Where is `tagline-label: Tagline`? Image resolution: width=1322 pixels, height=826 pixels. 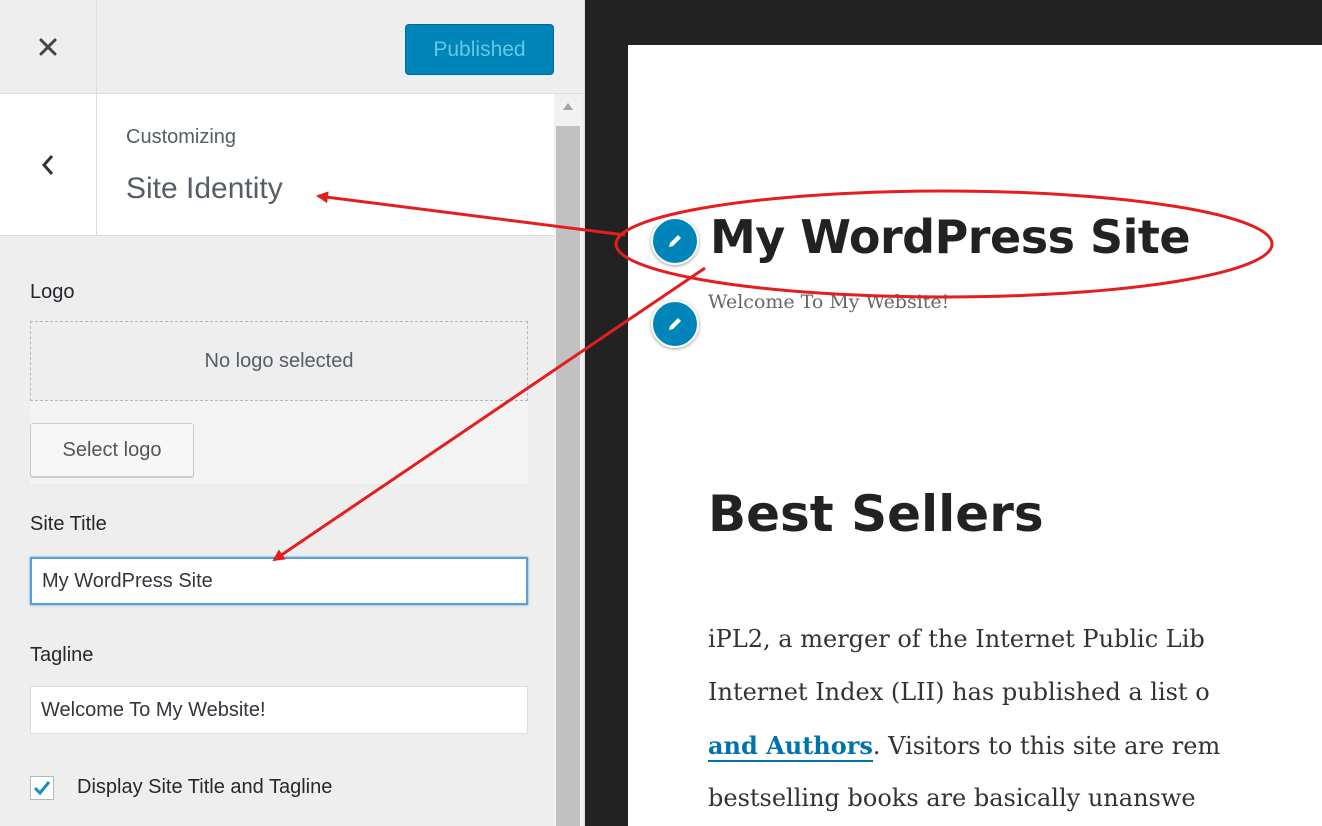 tagline-label: Tagline is located at coordinates (62, 655).